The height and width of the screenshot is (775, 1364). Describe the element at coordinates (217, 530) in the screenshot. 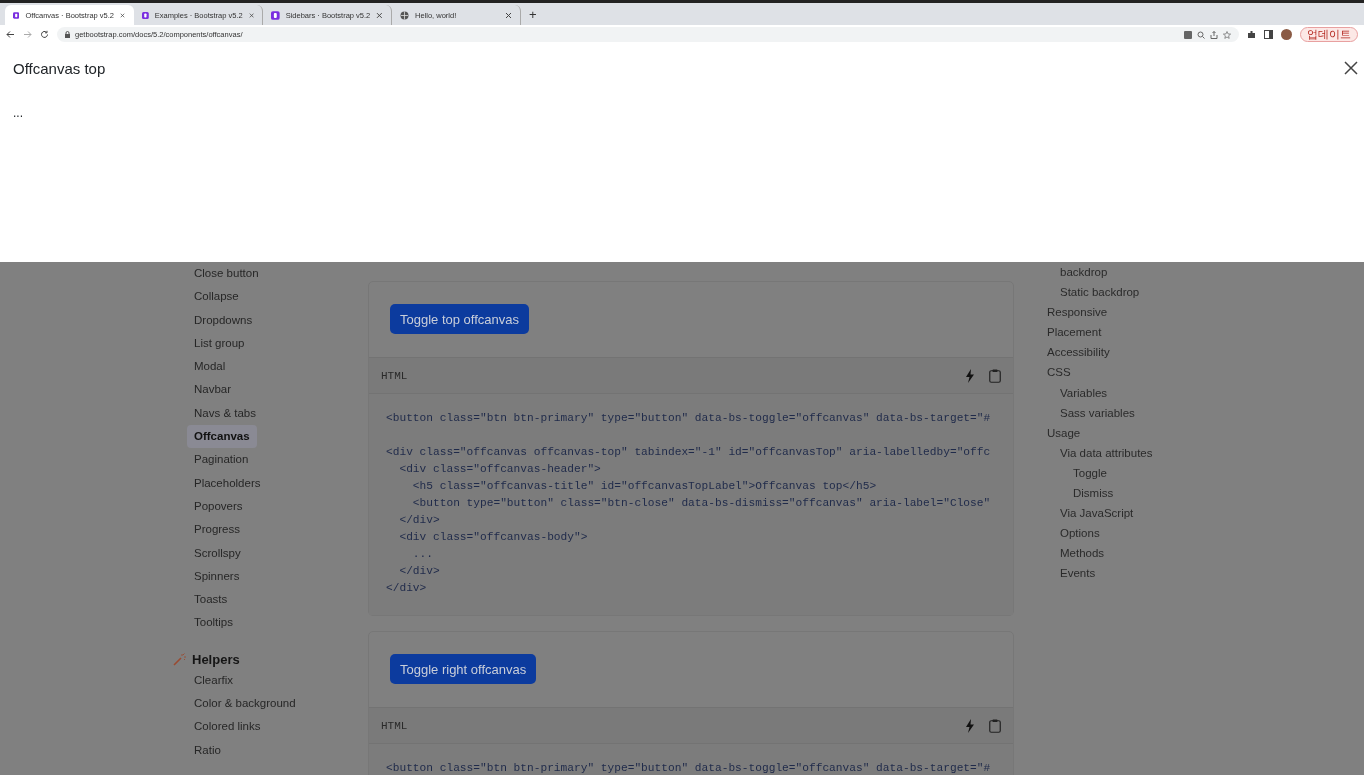

I see `sidebar-link: Progress` at that location.